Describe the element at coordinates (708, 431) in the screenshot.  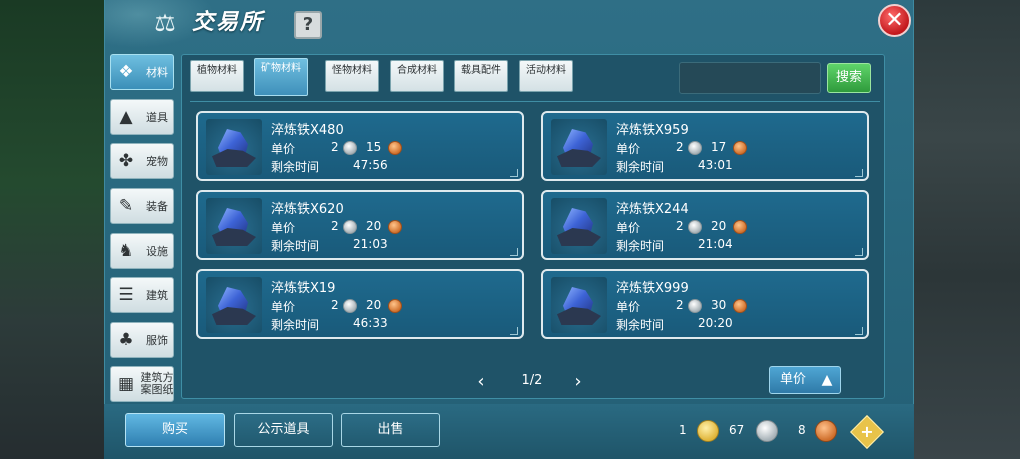
I see `gold-coin-icon` at that location.